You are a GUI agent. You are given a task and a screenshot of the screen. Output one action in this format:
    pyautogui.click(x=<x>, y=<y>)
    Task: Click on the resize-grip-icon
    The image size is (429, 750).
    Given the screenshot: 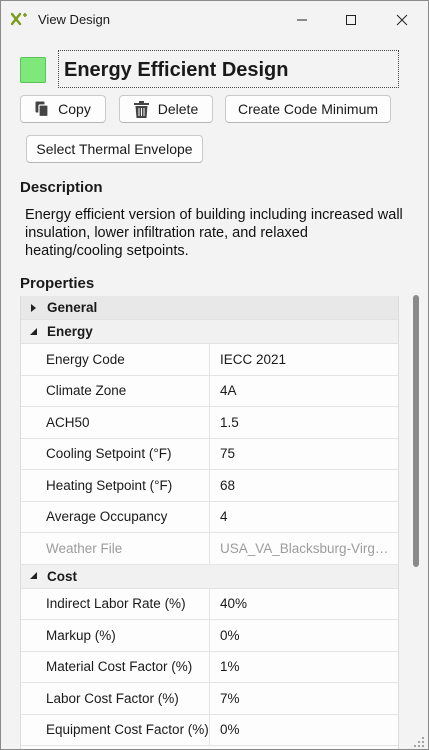 What is the action you would take?
    pyautogui.click(x=419, y=742)
    